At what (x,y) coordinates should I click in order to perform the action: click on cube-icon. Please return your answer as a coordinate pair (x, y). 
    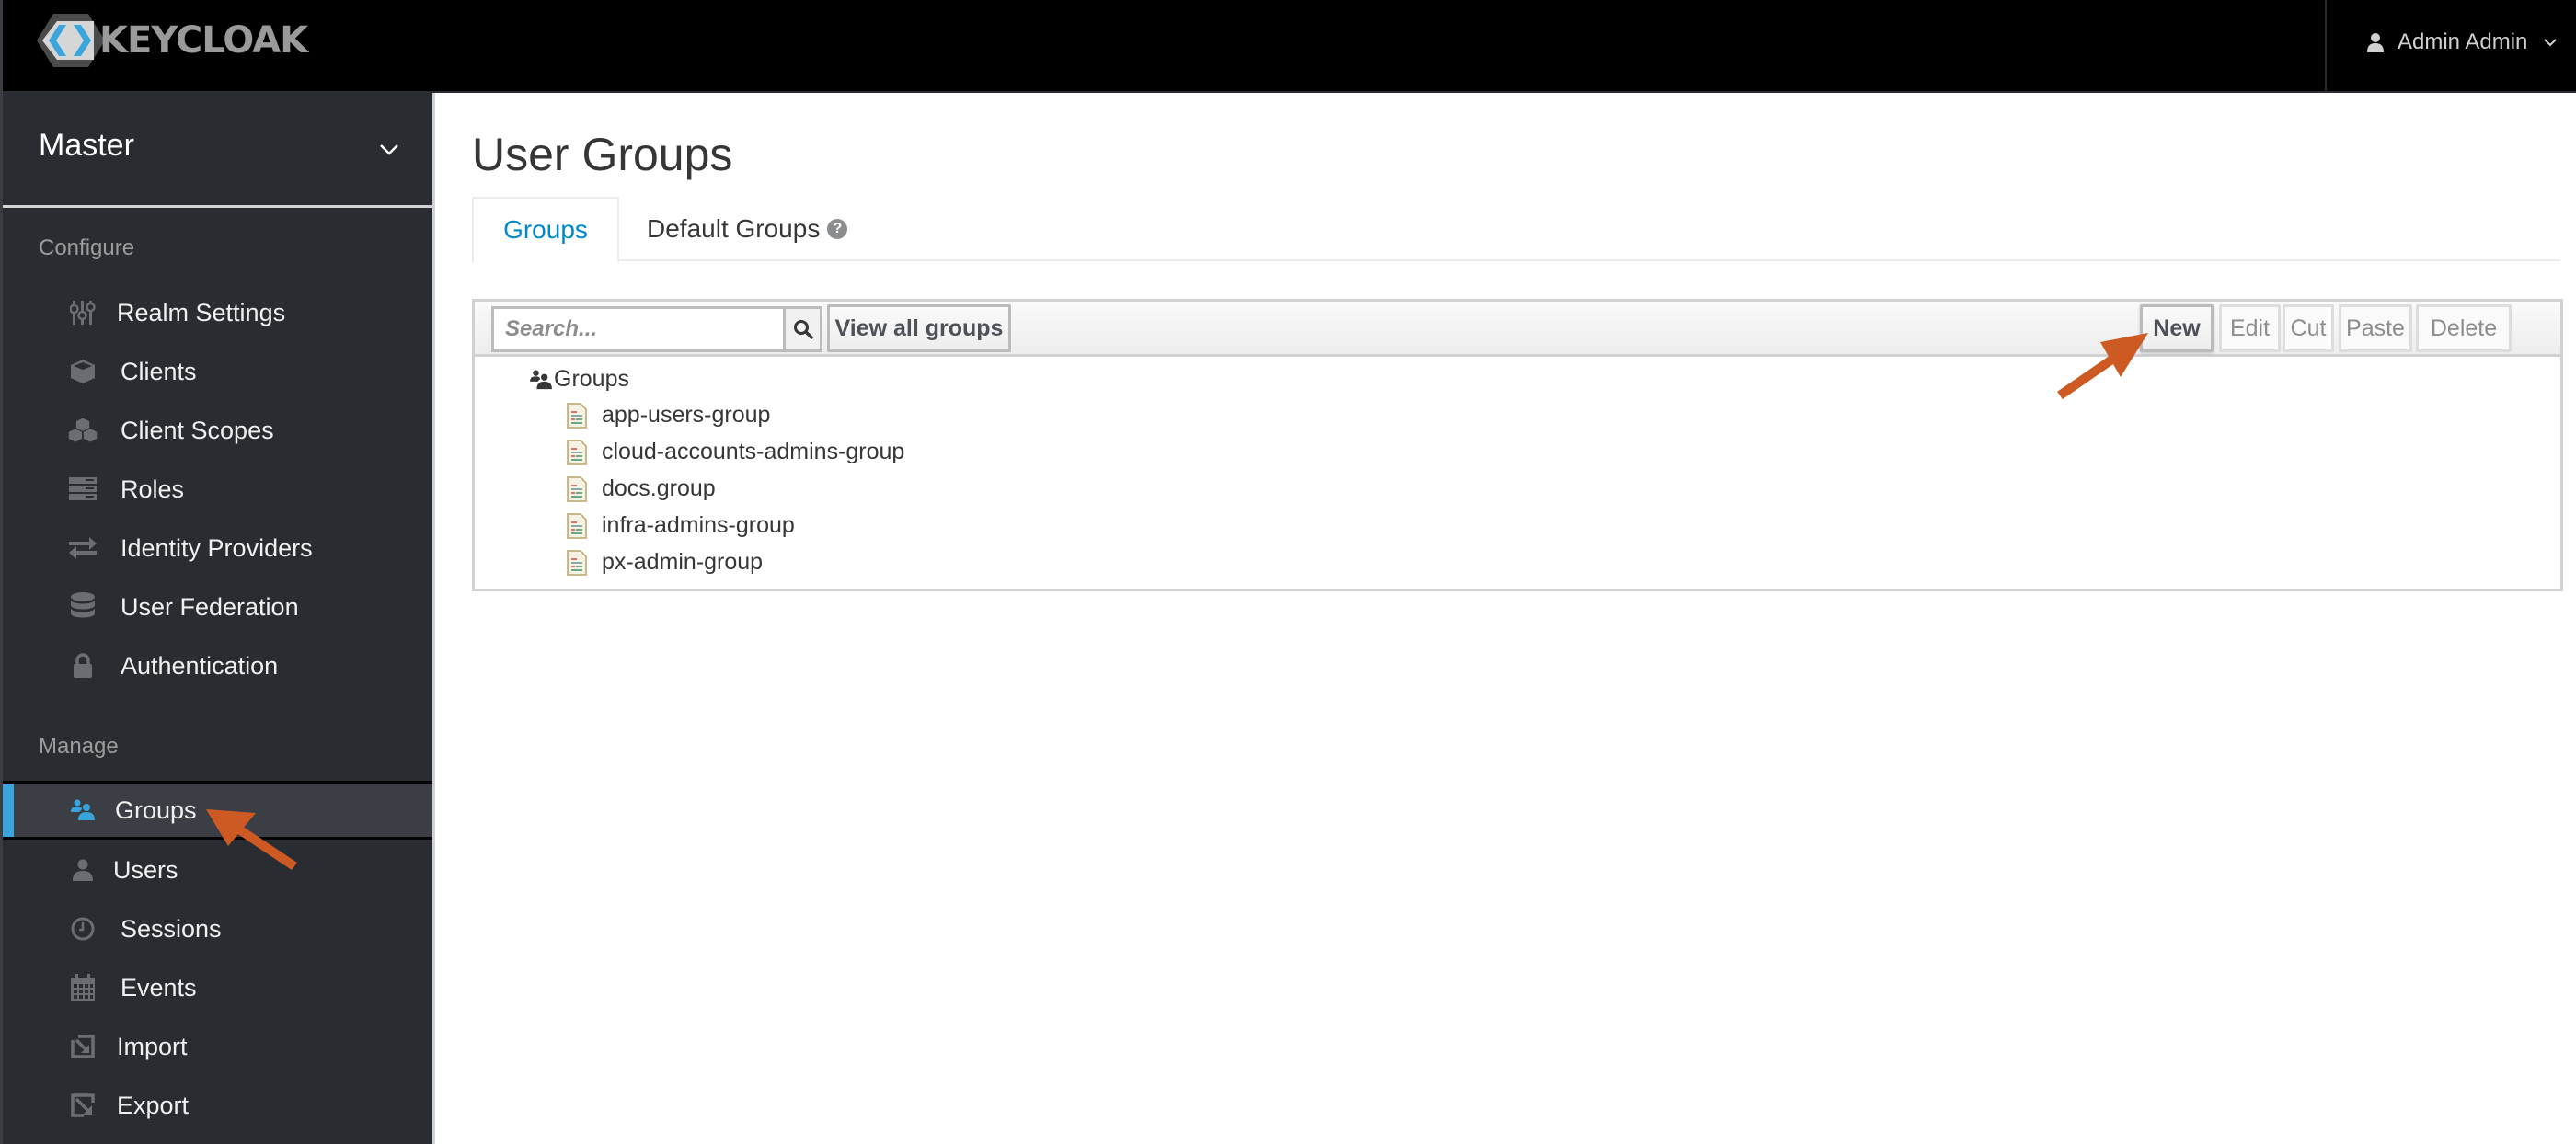
    Looking at the image, I should click on (82, 372).